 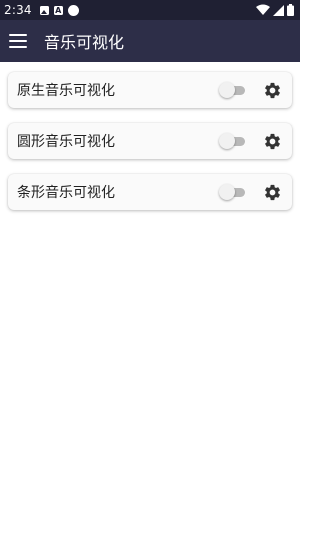 What do you see at coordinates (66, 142) in the screenshot?
I see `visualizer-label: 圆形音乐可视化` at bounding box center [66, 142].